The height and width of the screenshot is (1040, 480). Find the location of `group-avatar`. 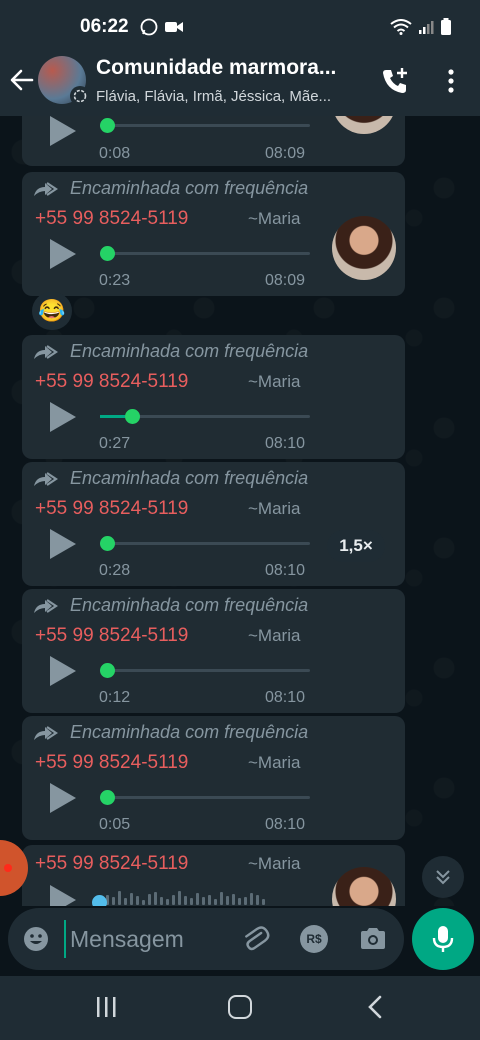

group-avatar is located at coordinates (64, 81).